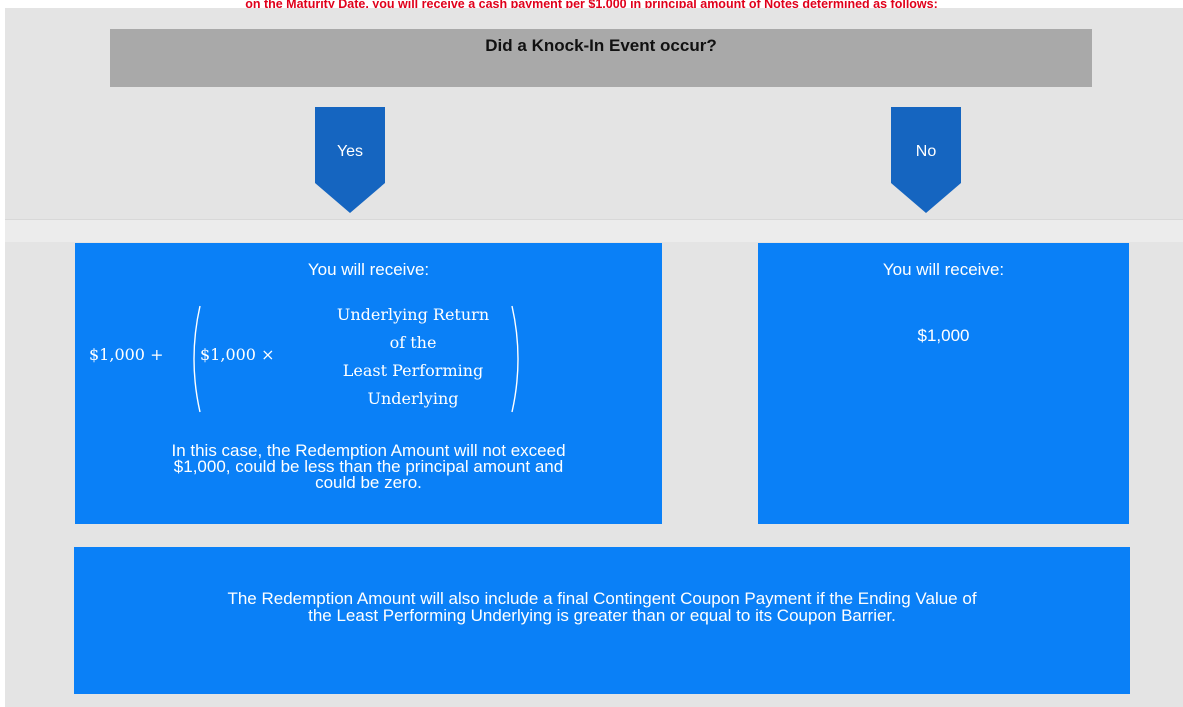 The image size is (1183, 707). Describe the element at coordinates (237, 354) in the screenshot. I see `formula-inner: $1,000 ×` at that location.